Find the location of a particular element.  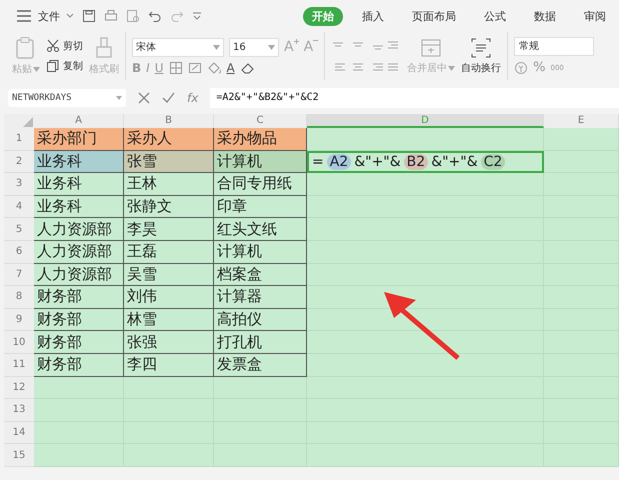

row-number: 13 is located at coordinates (19, 410).